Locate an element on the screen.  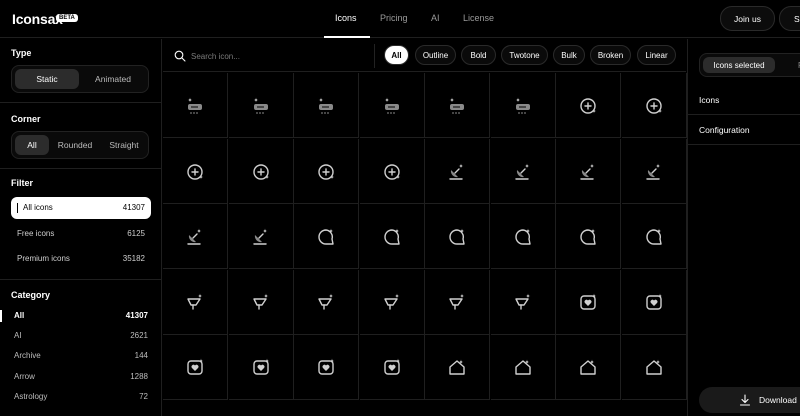
category-arrow: Arrow 1288 is located at coordinates (75, 377).